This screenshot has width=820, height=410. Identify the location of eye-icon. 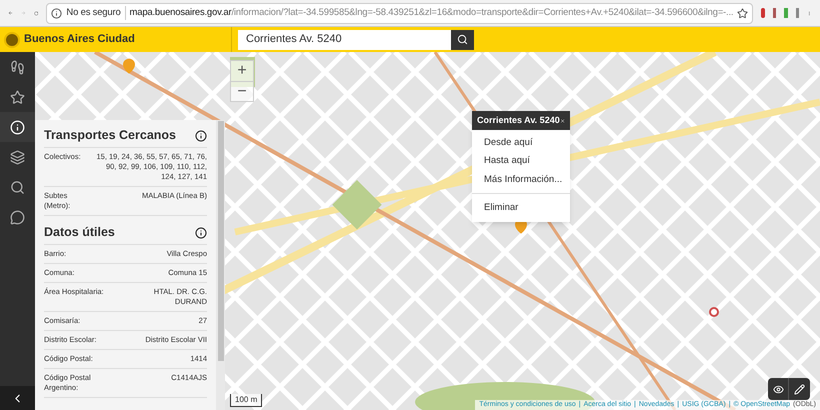
(778, 389).